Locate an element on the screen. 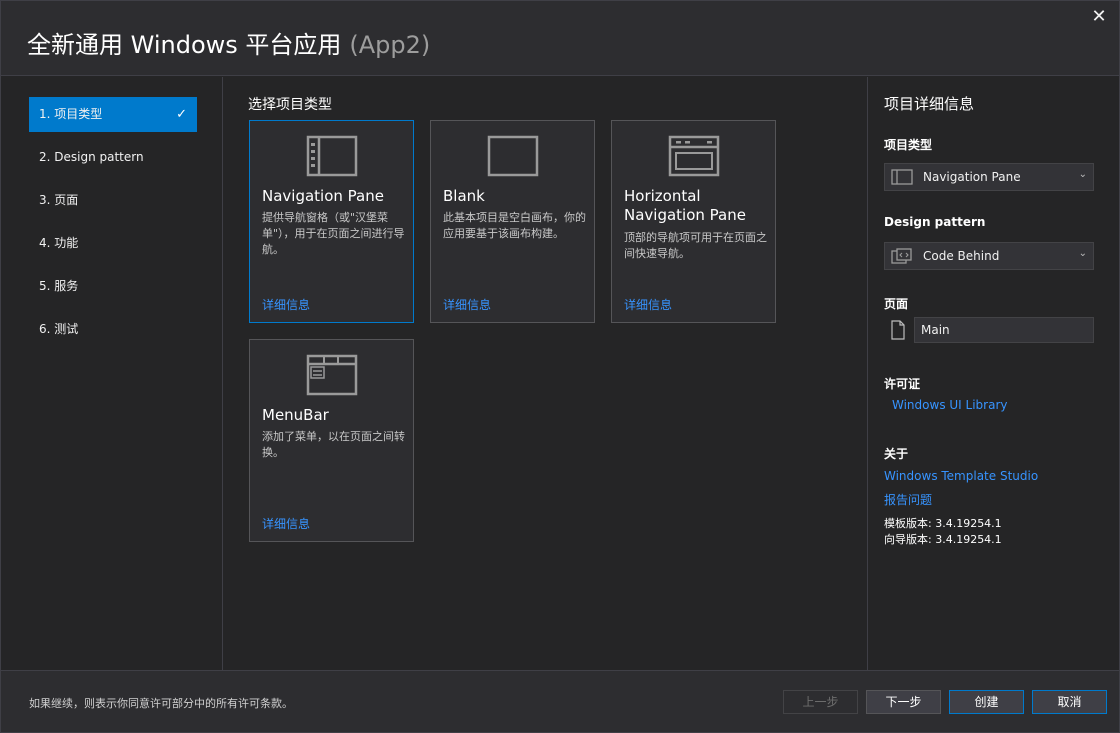 The width and height of the screenshot is (1120, 733). close-icon: ✕ is located at coordinates (1099, 17).